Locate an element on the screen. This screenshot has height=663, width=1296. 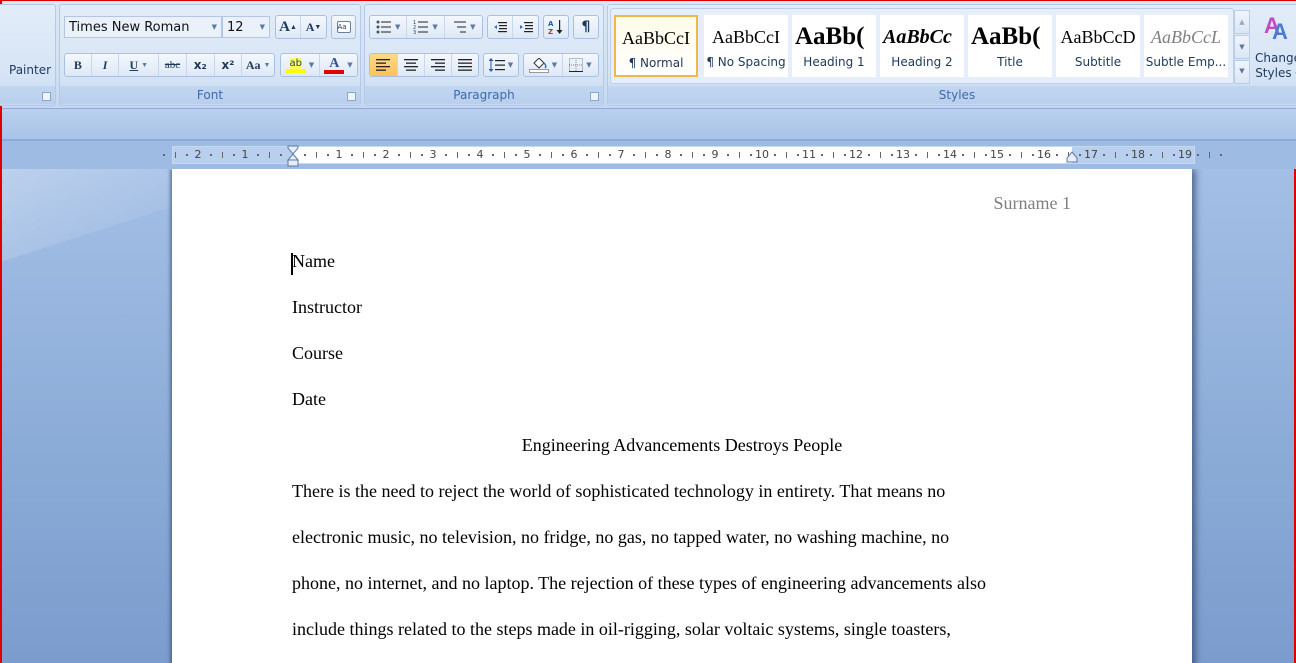
ruler-number: 2 is located at coordinates (198, 154).